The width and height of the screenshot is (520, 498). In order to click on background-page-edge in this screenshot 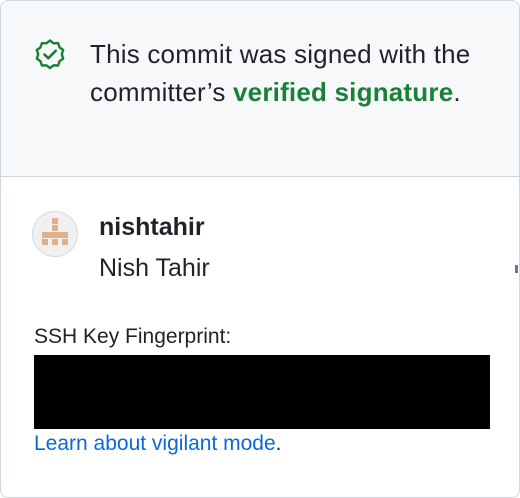, I will do `click(516, 269)`.